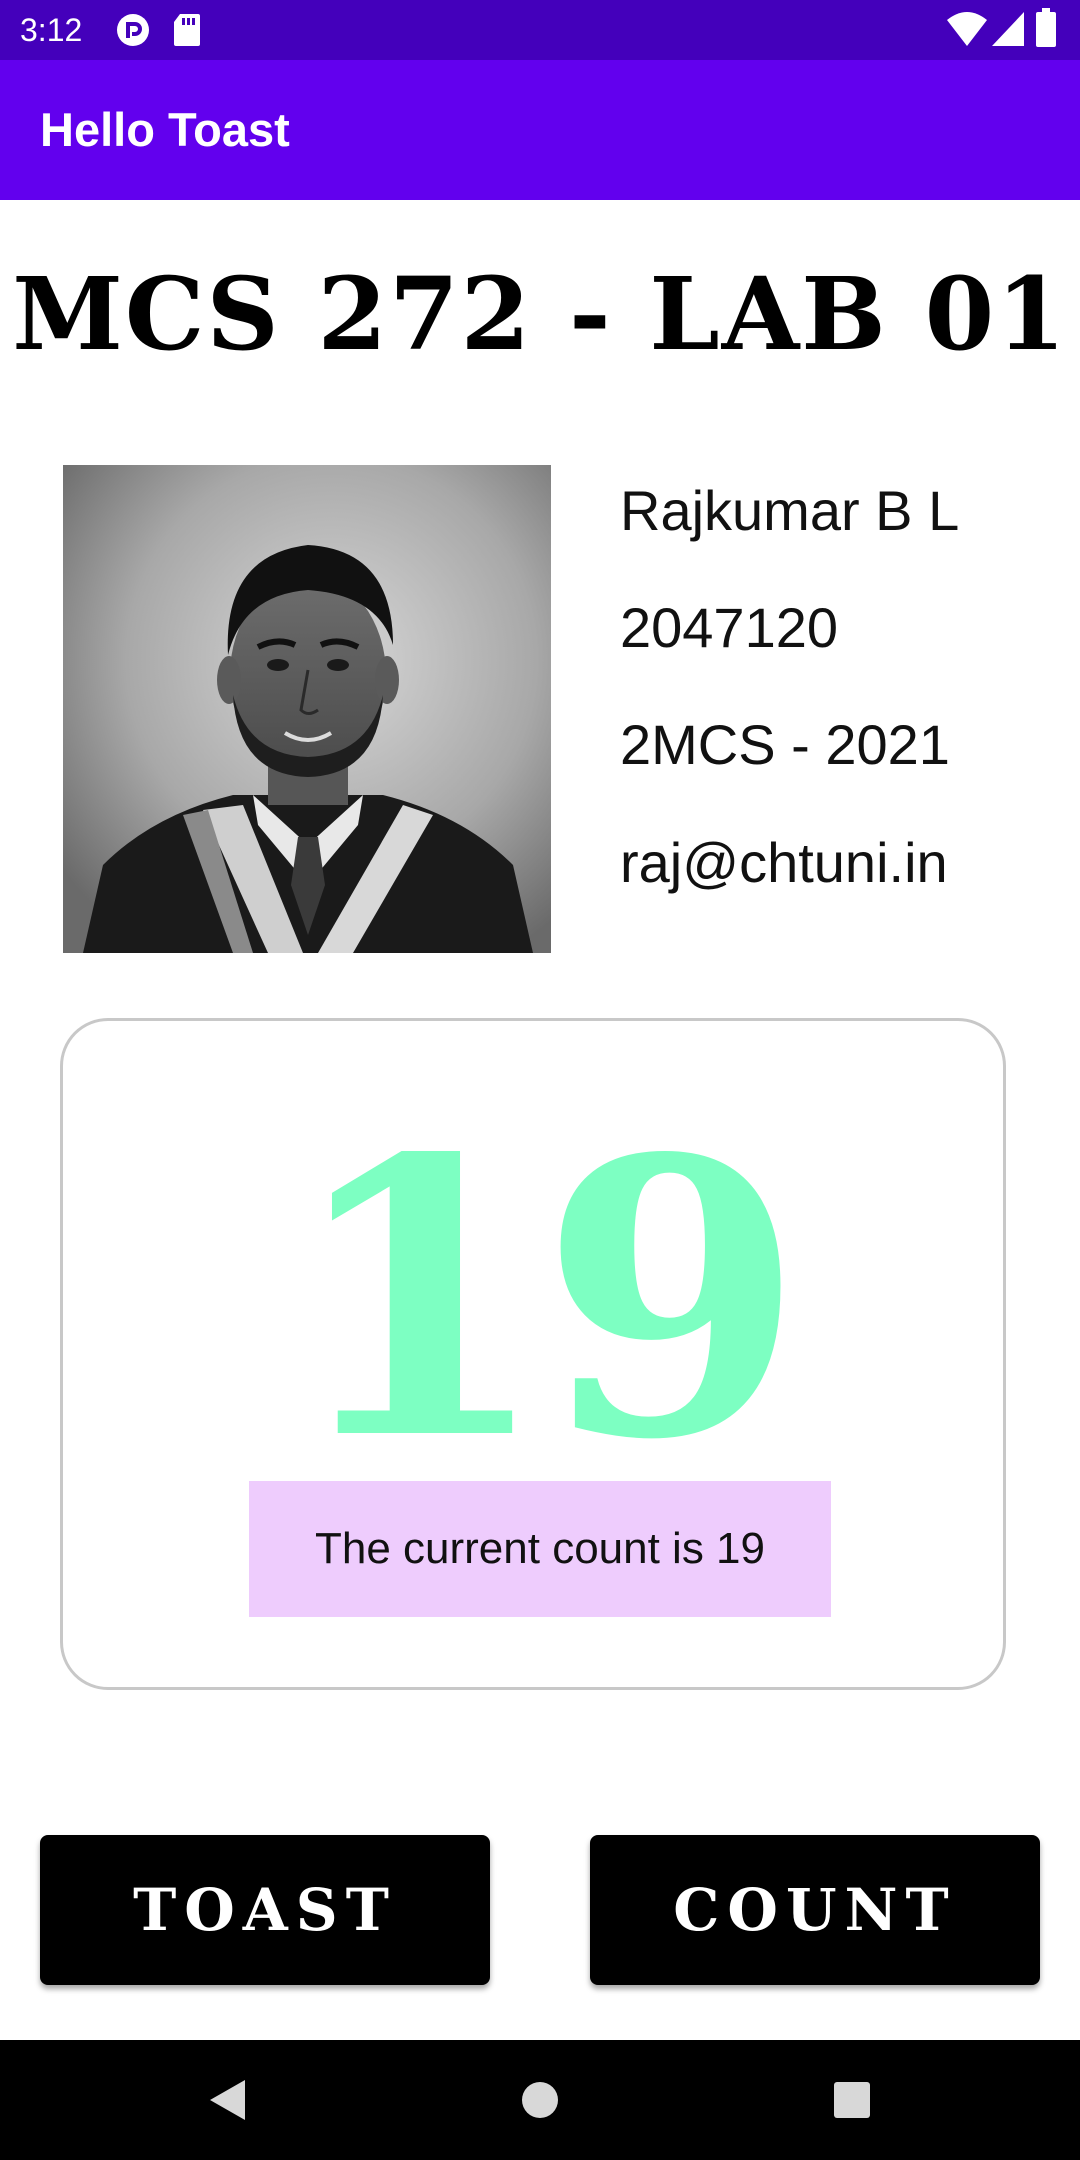  I want to click on profile-email: raj@chtuni.in, so click(784, 862).